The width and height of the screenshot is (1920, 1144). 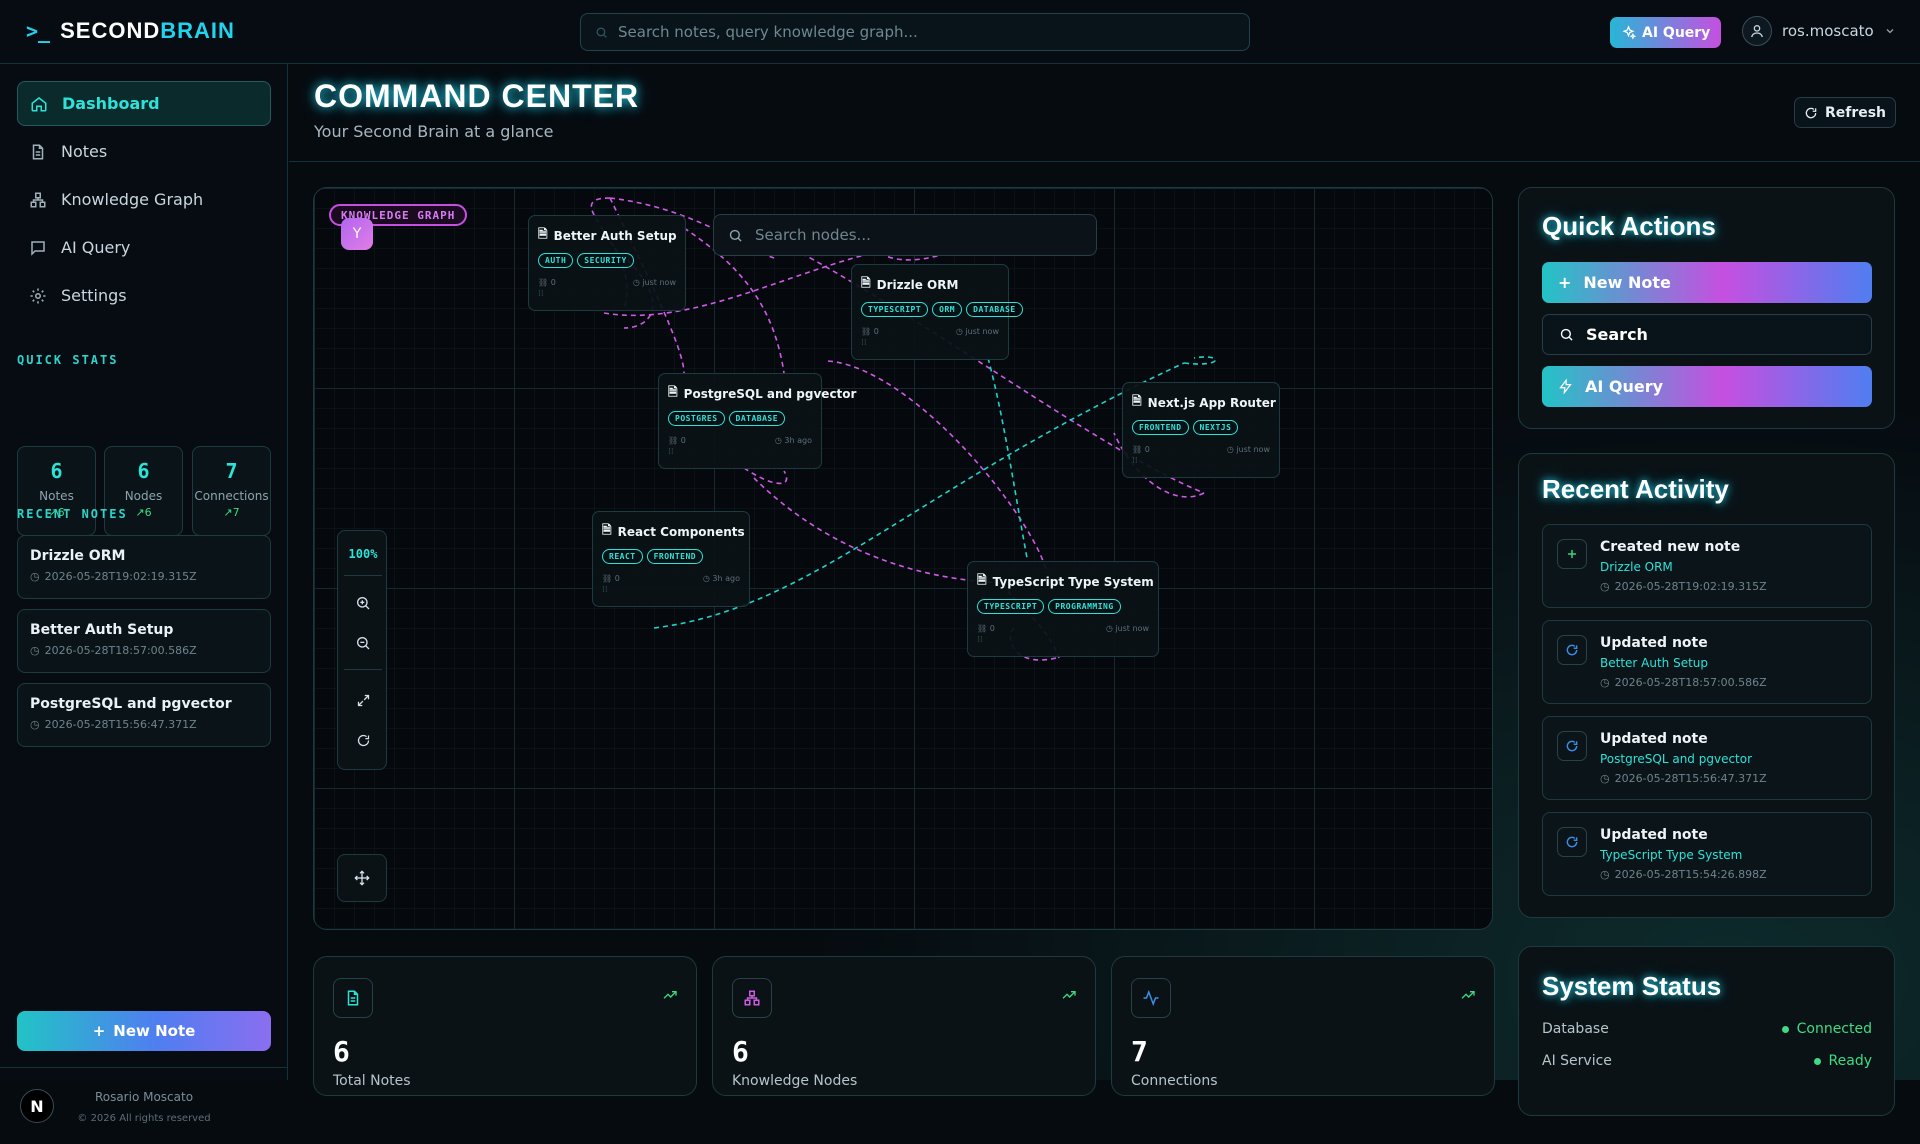 I want to click on stat-label: Nodes, so click(x=143, y=496).